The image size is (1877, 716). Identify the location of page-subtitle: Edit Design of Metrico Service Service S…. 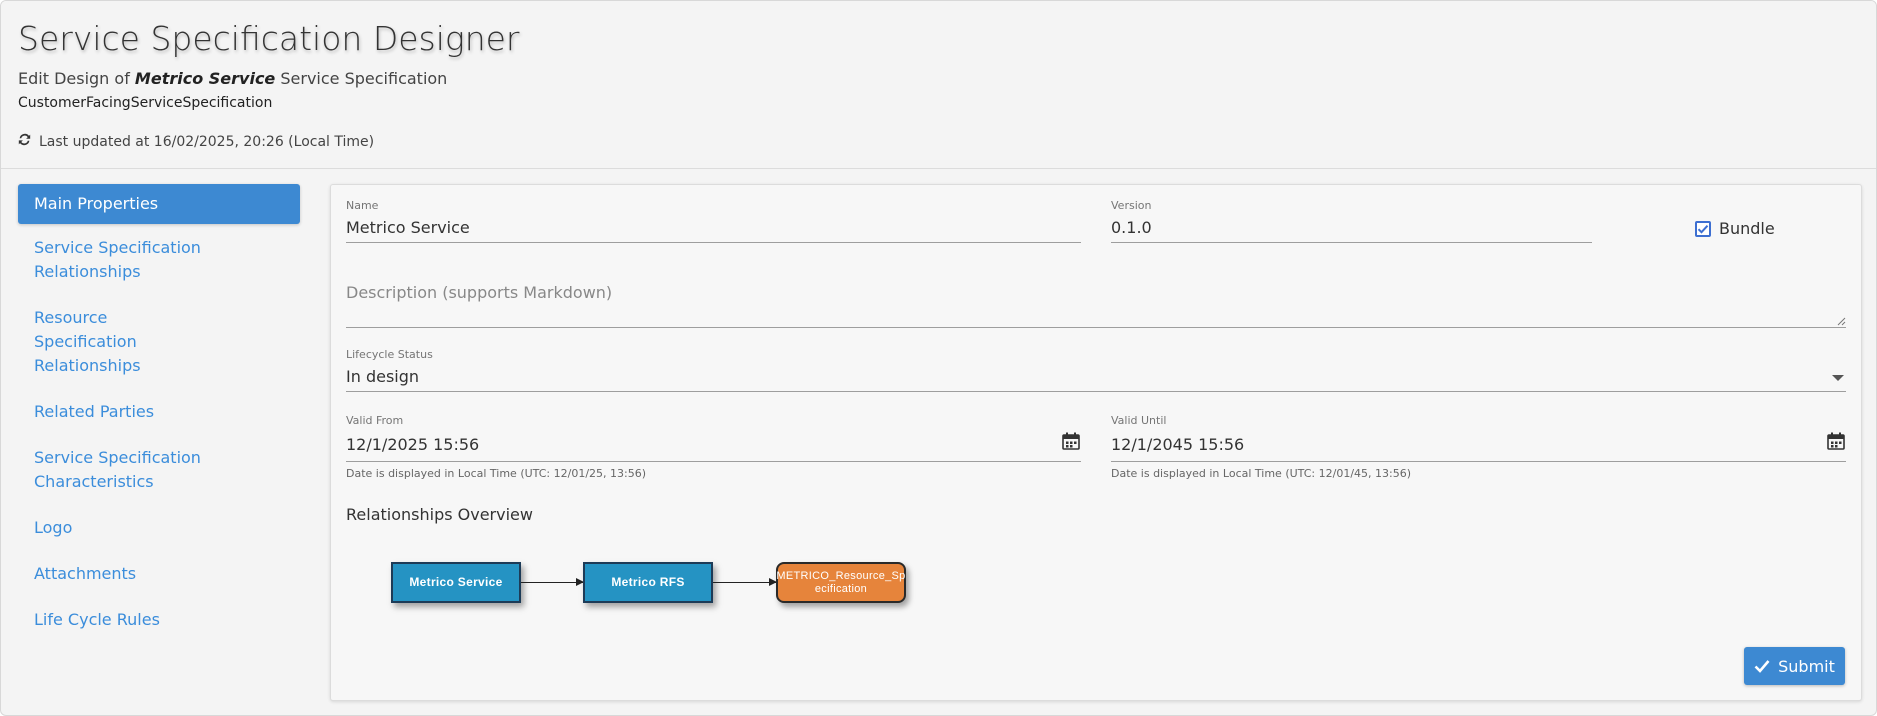
(232, 78).